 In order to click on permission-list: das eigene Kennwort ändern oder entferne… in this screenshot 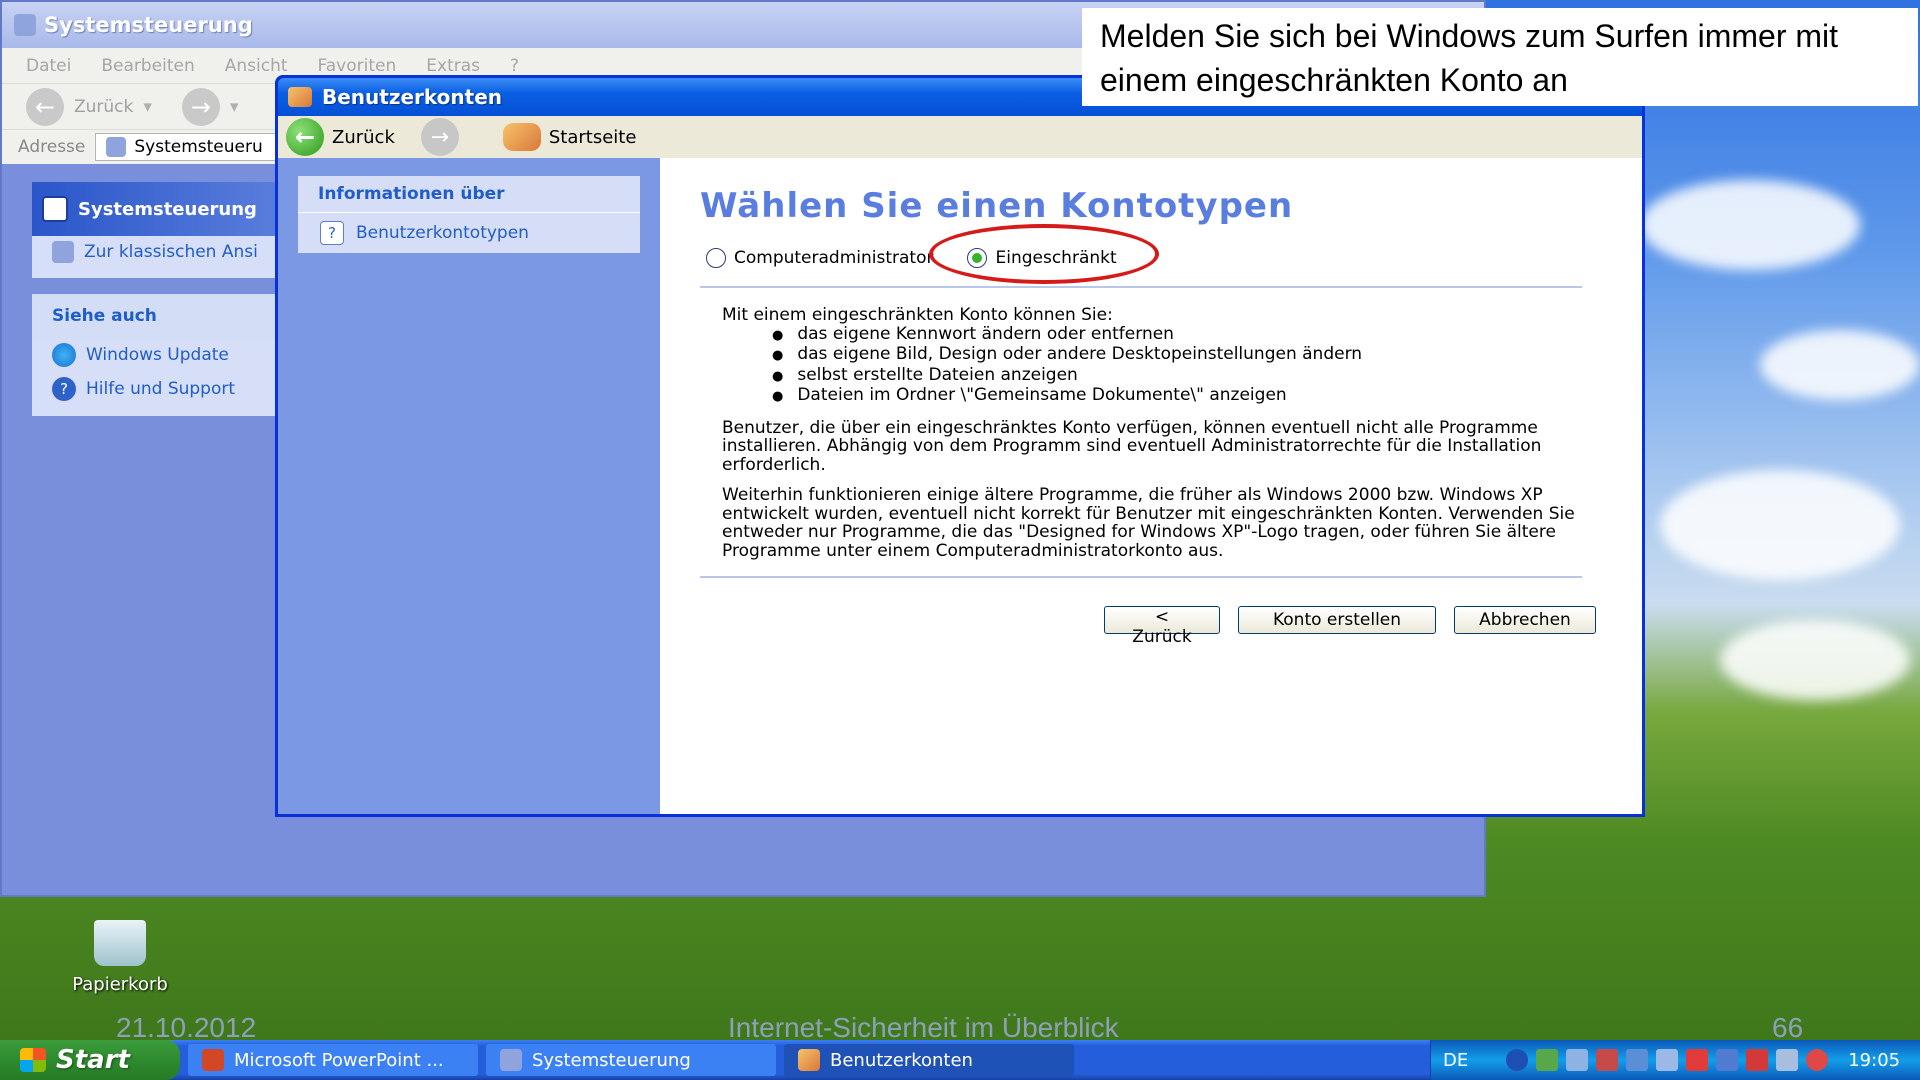, I will do `click(1199, 365)`.